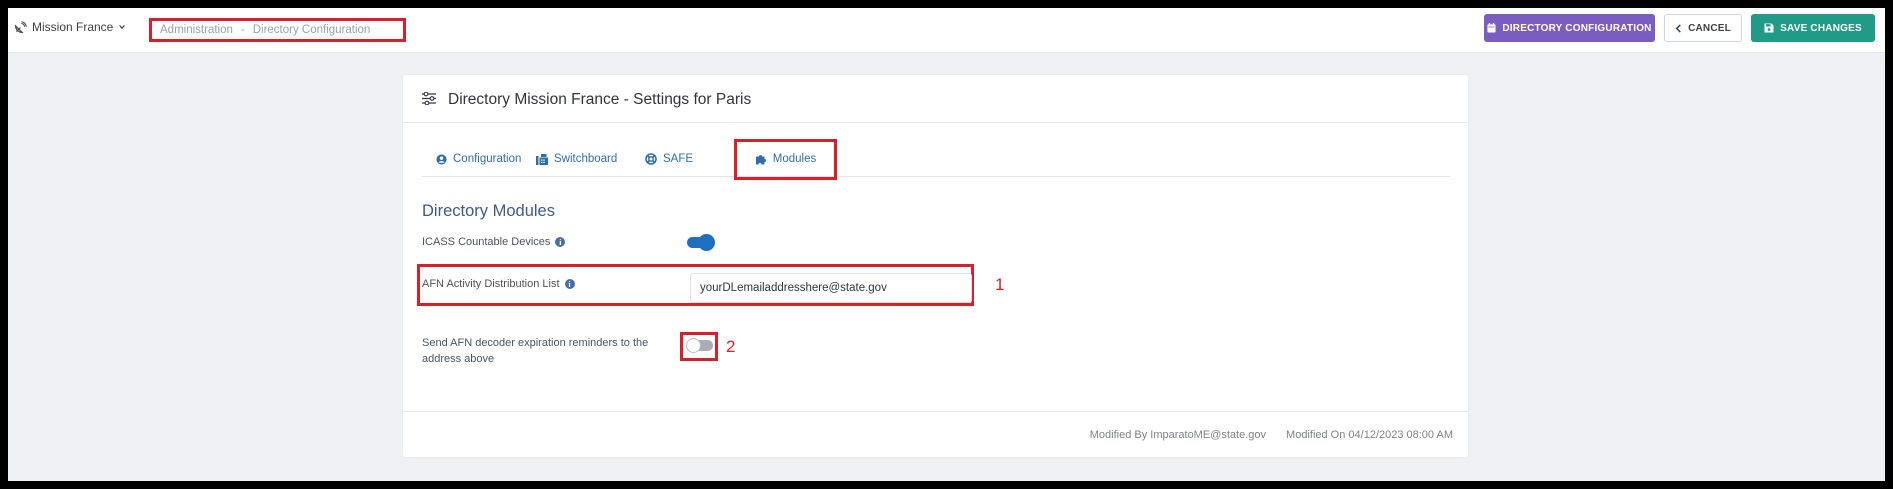  I want to click on afn-label-row: AFN Activity Distribution List i, so click(498, 284).